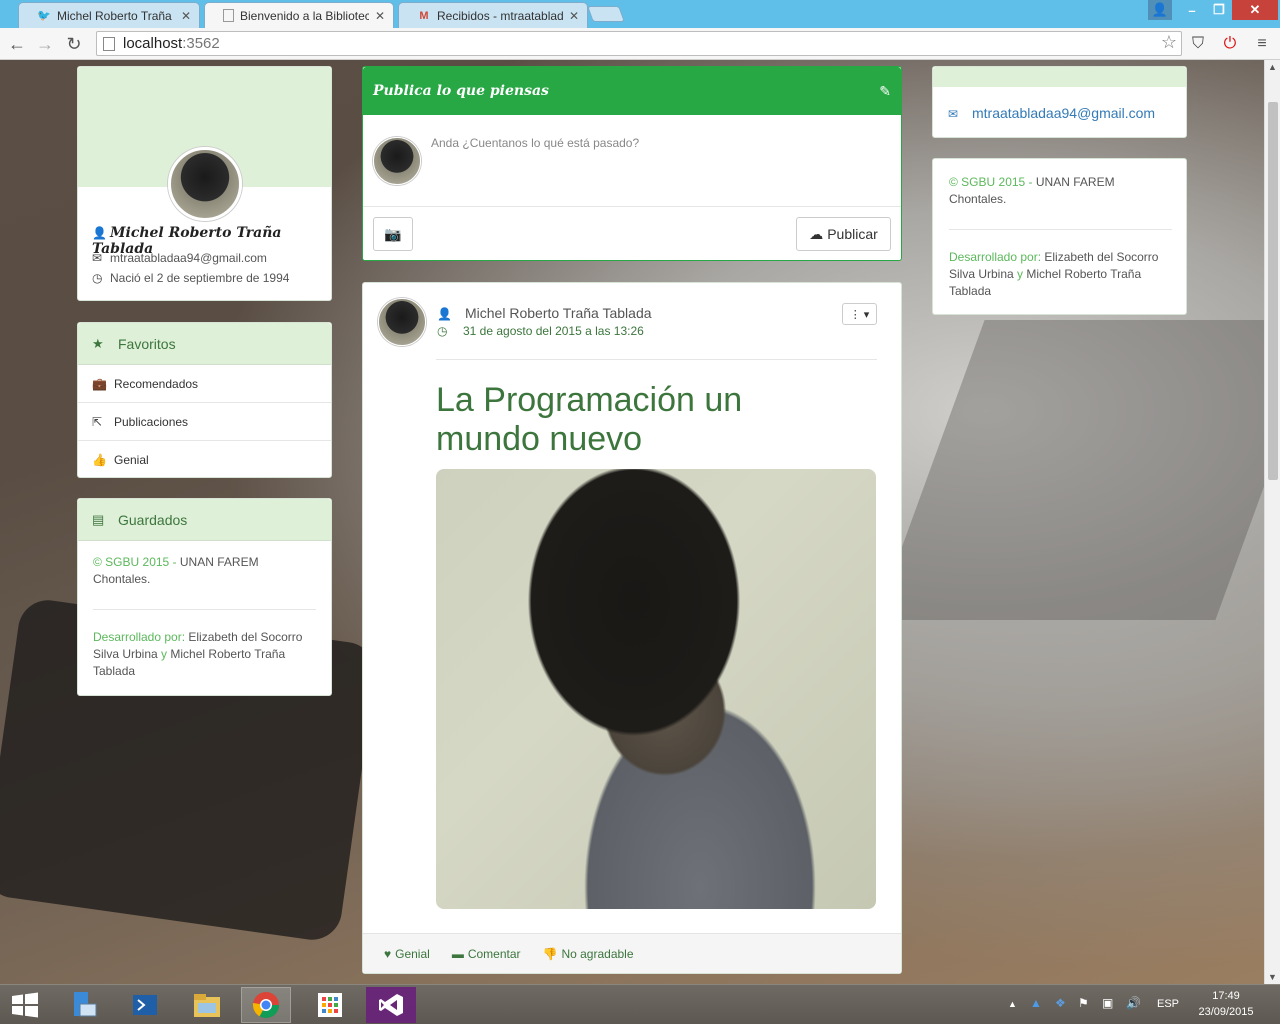 The height and width of the screenshot is (1024, 1280). What do you see at coordinates (1063, 113) in the screenshot?
I see `right-email: mtraatabladaa94@gmail.com` at bounding box center [1063, 113].